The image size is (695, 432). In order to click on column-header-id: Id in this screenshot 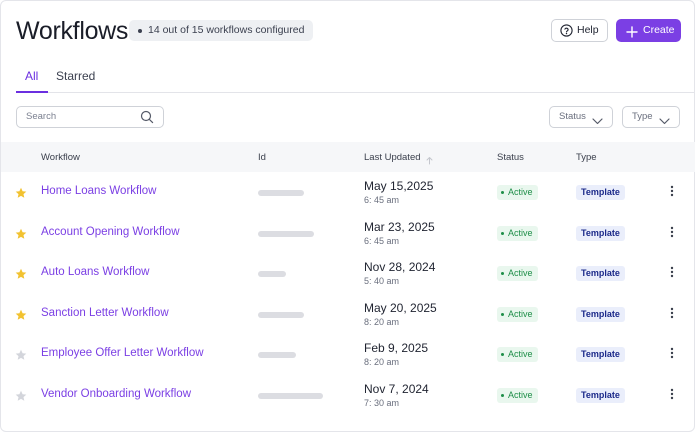, I will do `click(262, 157)`.